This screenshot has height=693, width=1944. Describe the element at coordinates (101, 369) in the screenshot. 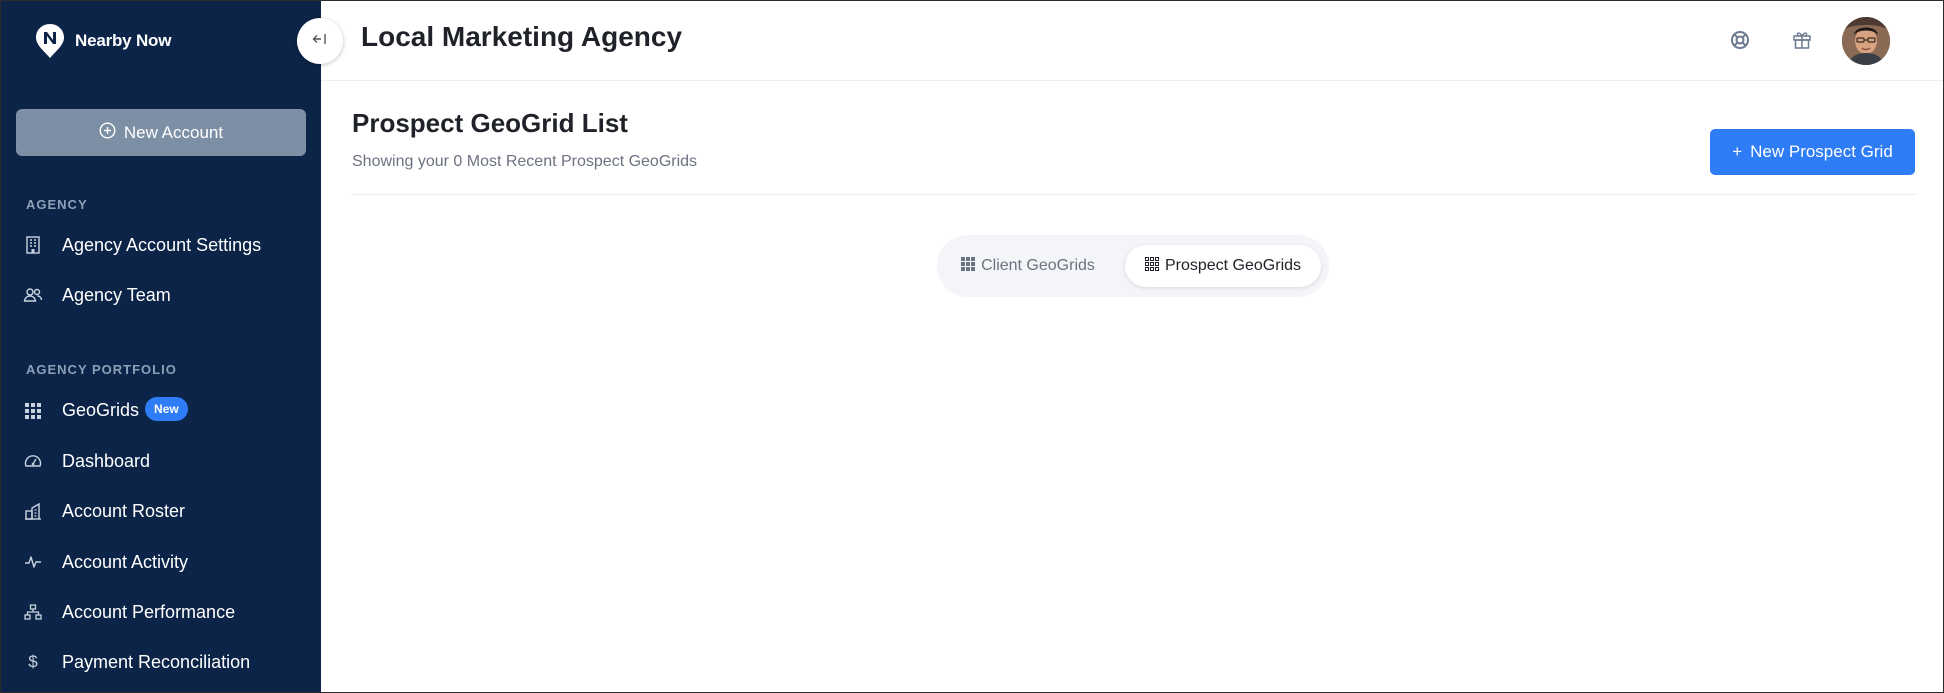

I see `section-label-agency-portfolio: AGENCY PORTFOLIO` at that location.